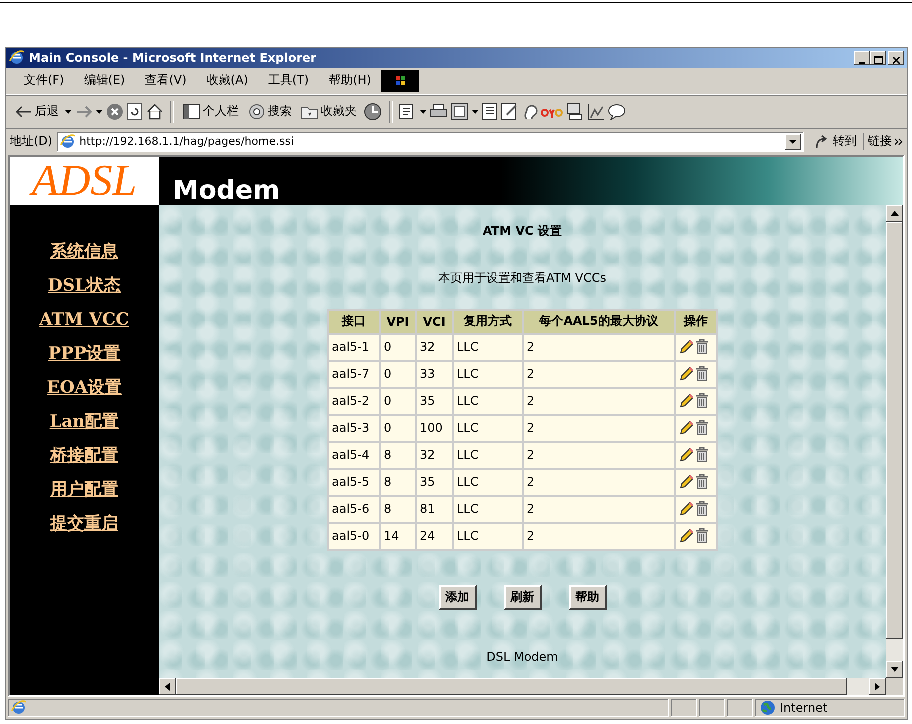  Describe the element at coordinates (885, 141) in the screenshot. I see `links-button: 链接` at that location.